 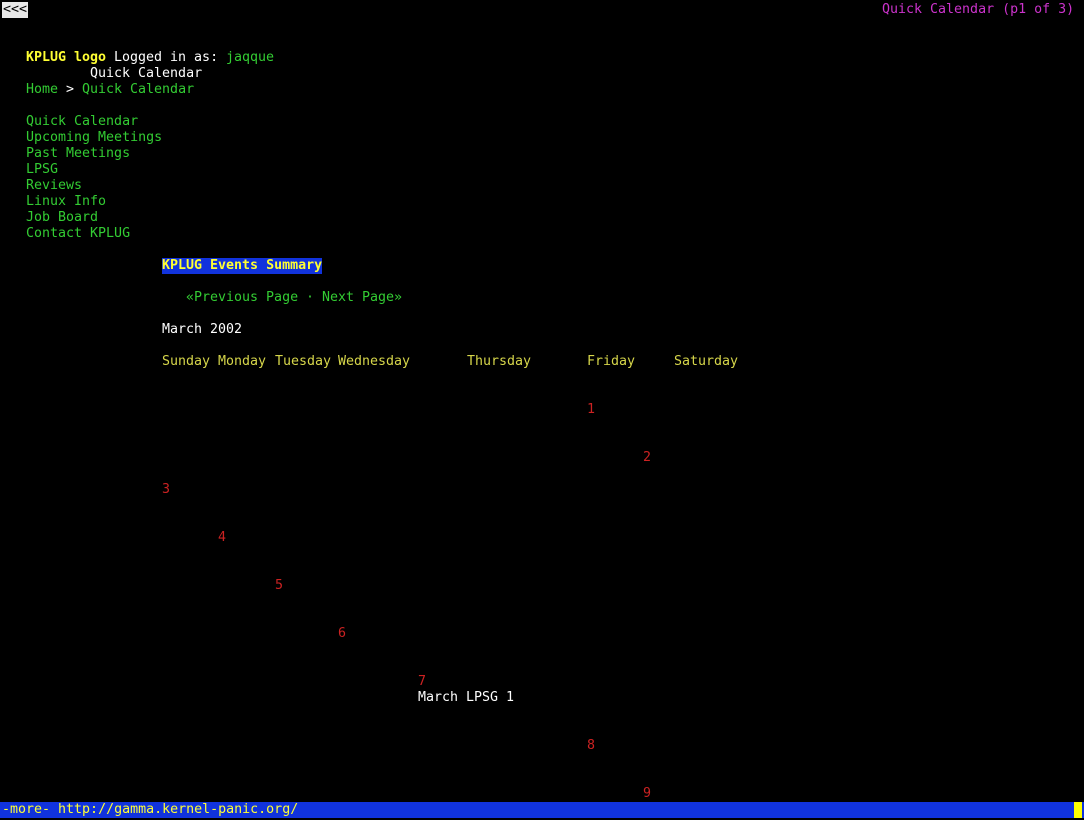 What do you see at coordinates (242, 298) in the screenshot?
I see `previous-page-link: «Previous Page` at bounding box center [242, 298].